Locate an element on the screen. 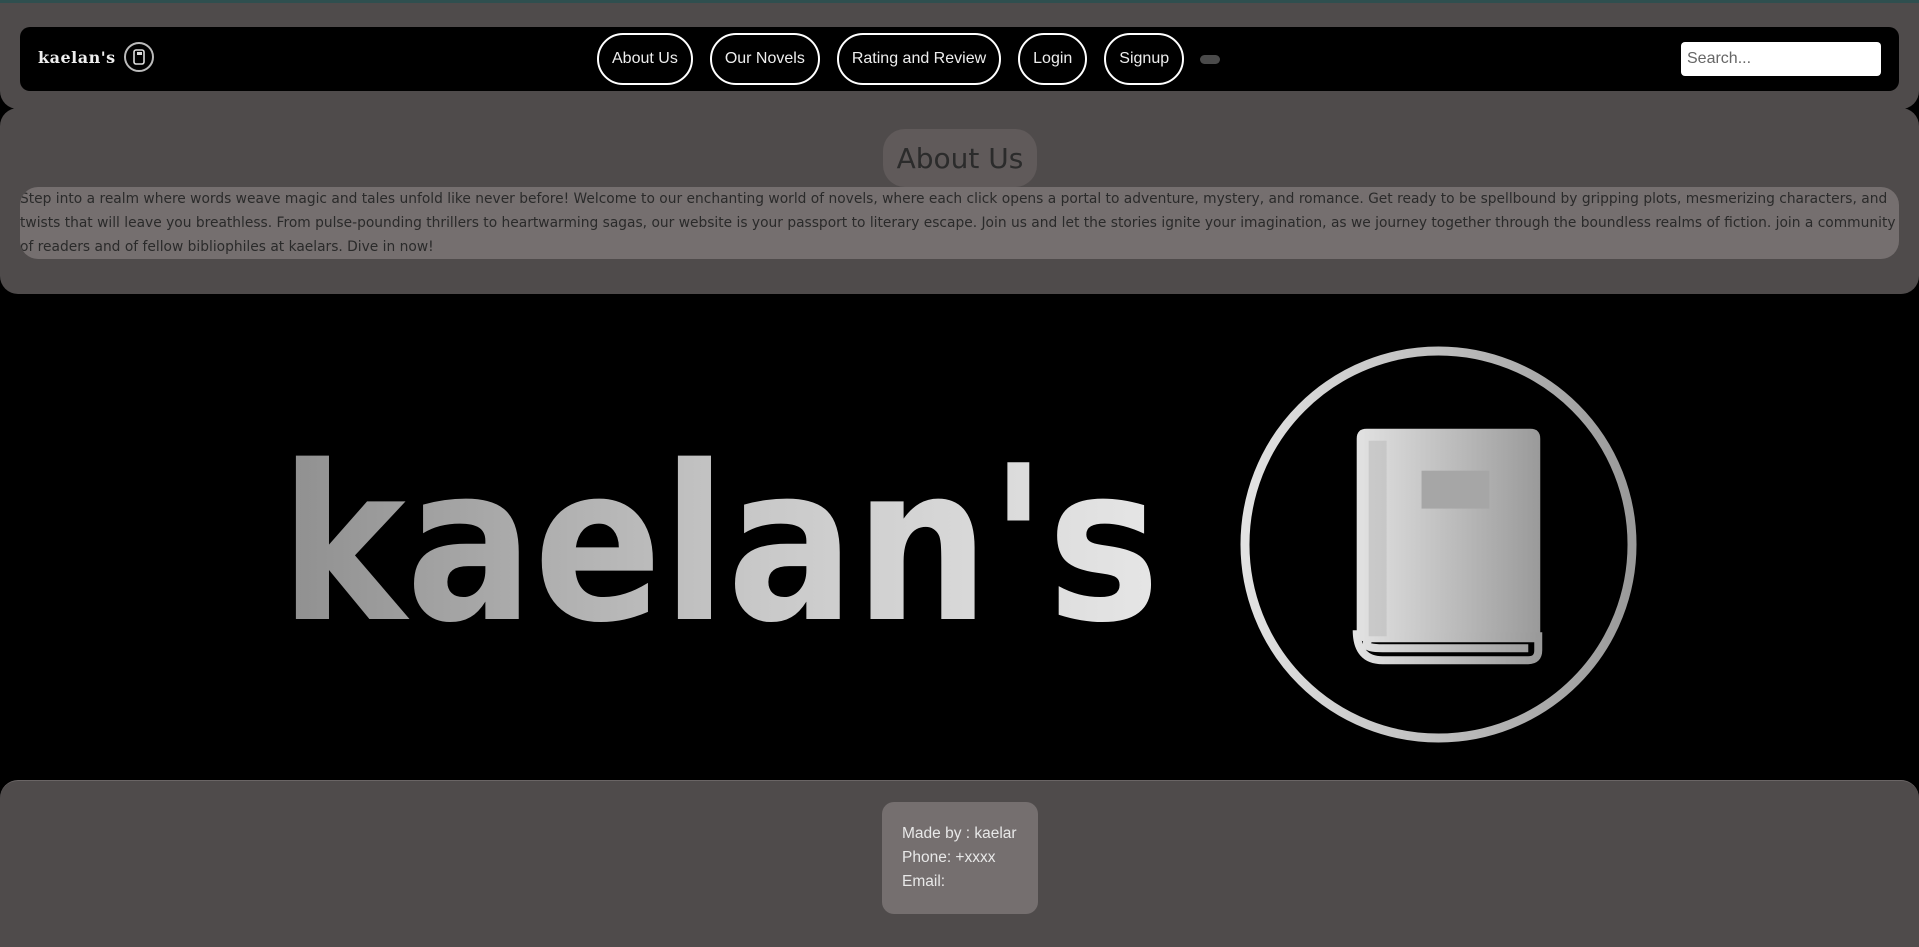 This screenshot has height=947, width=1919. about-title: About Us is located at coordinates (960, 158).